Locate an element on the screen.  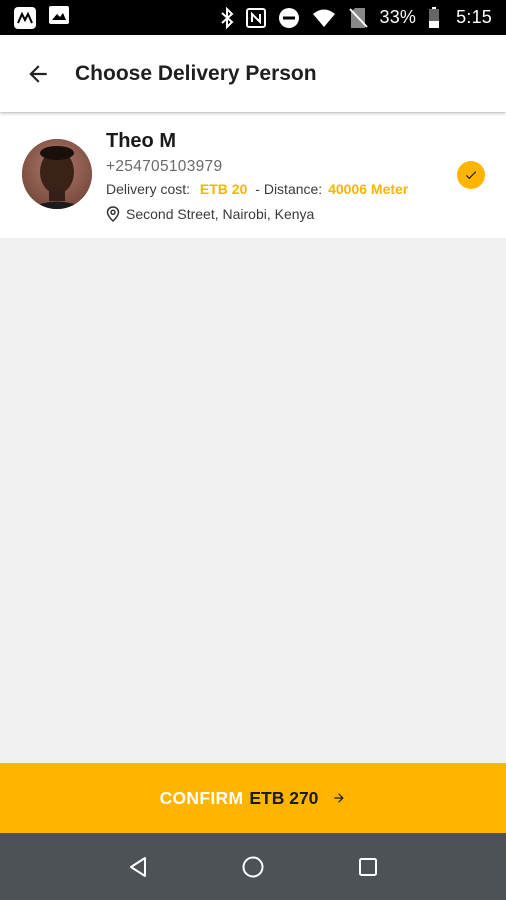
avatar is located at coordinates (57, 174).